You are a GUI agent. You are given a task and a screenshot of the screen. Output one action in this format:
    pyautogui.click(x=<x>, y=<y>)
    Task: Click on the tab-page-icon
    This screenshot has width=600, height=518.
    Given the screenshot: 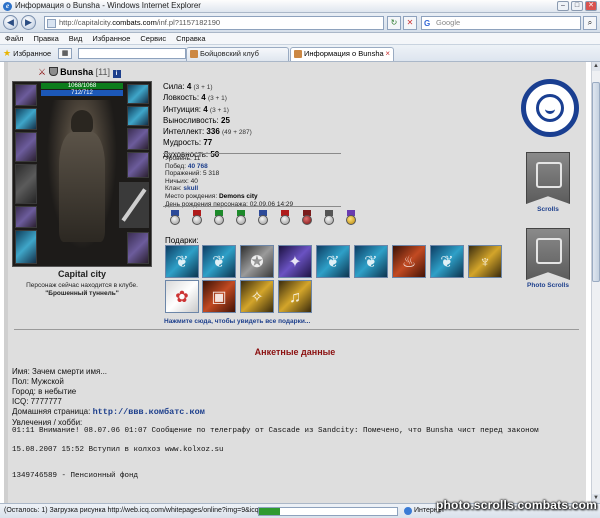 What is the action you would take?
    pyautogui.click(x=194, y=54)
    